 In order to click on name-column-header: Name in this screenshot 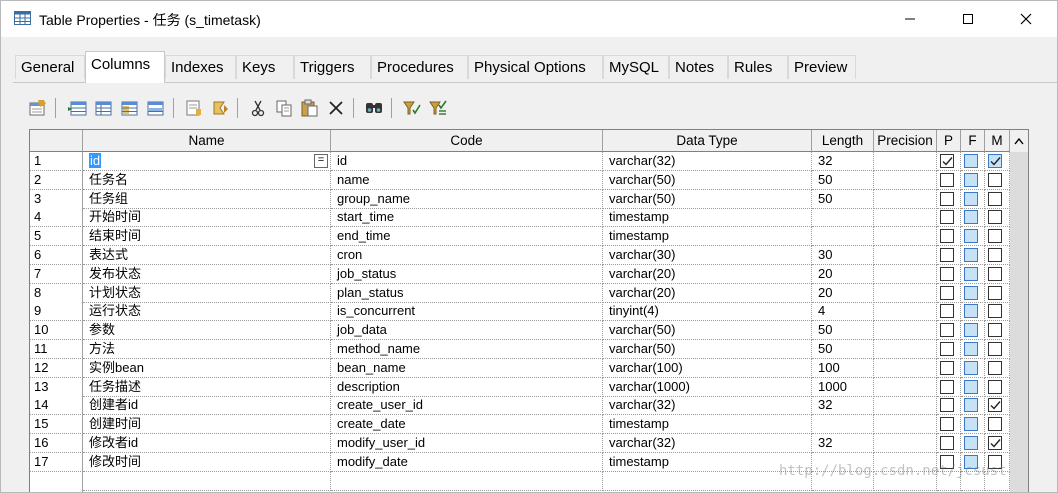, I will do `click(207, 141)`.